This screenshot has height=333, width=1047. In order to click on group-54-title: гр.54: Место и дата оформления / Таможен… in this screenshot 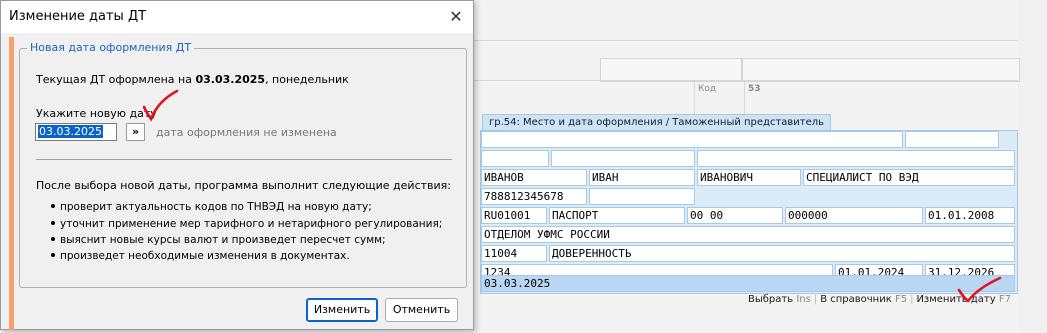, I will do `click(657, 122)`.